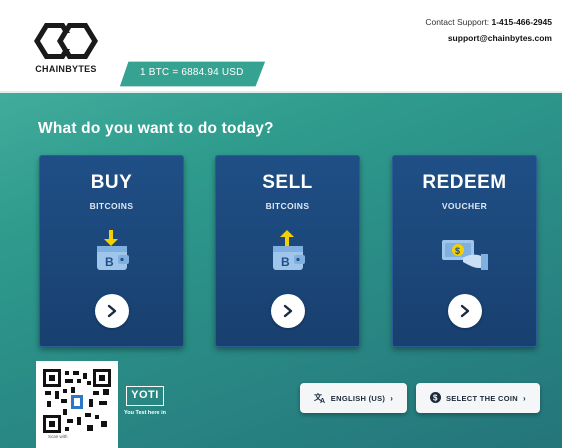 This screenshot has width=562, height=448. I want to click on chainbytes-logo-icon, so click(66, 41).